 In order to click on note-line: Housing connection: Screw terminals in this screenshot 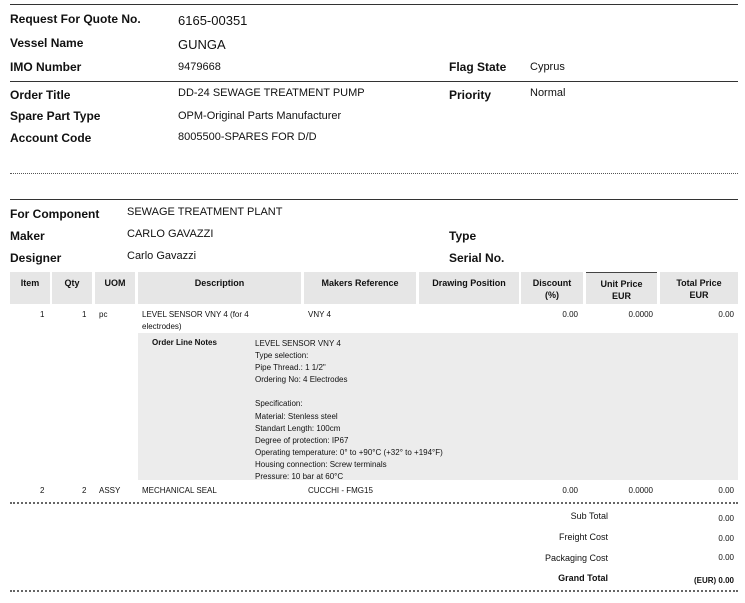, I will do `click(321, 464)`.